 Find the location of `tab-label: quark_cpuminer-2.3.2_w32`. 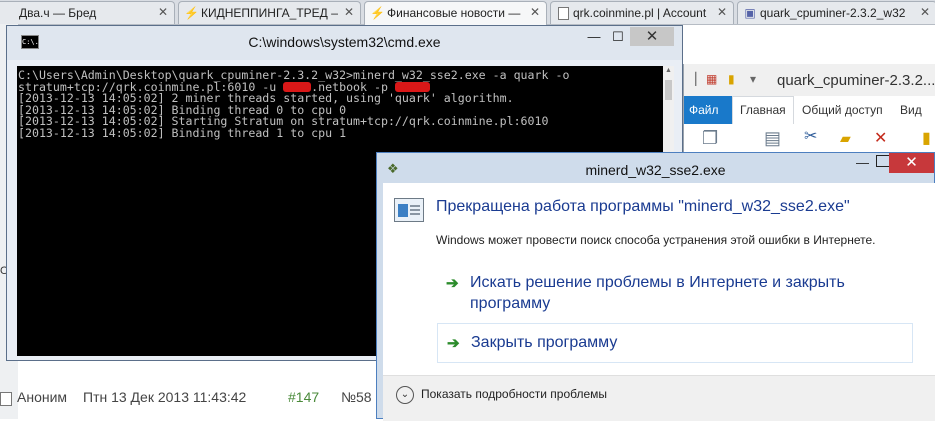

tab-label: quark_cpuminer-2.3.2_w32 is located at coordinates (833, 13).